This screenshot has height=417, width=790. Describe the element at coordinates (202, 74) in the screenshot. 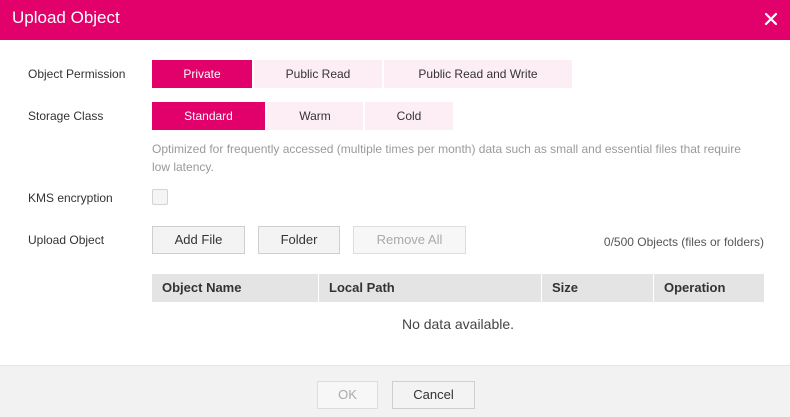

I see `permission-option-private: Private` at that location.